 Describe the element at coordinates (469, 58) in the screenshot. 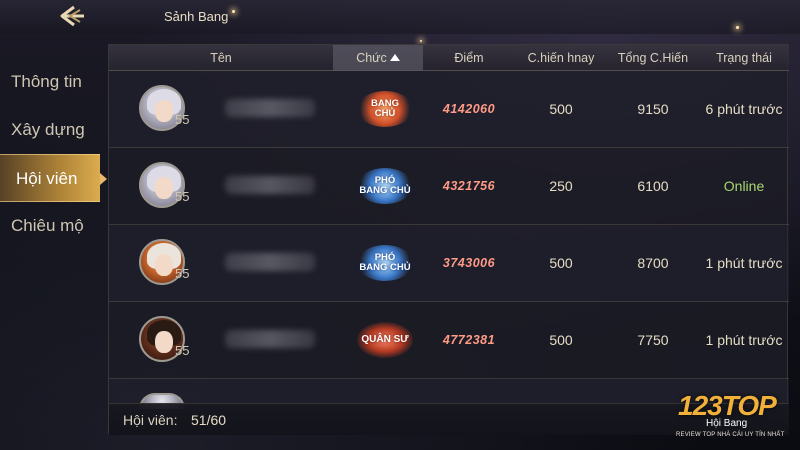

I see `column-header-score: Điểm` at that location.